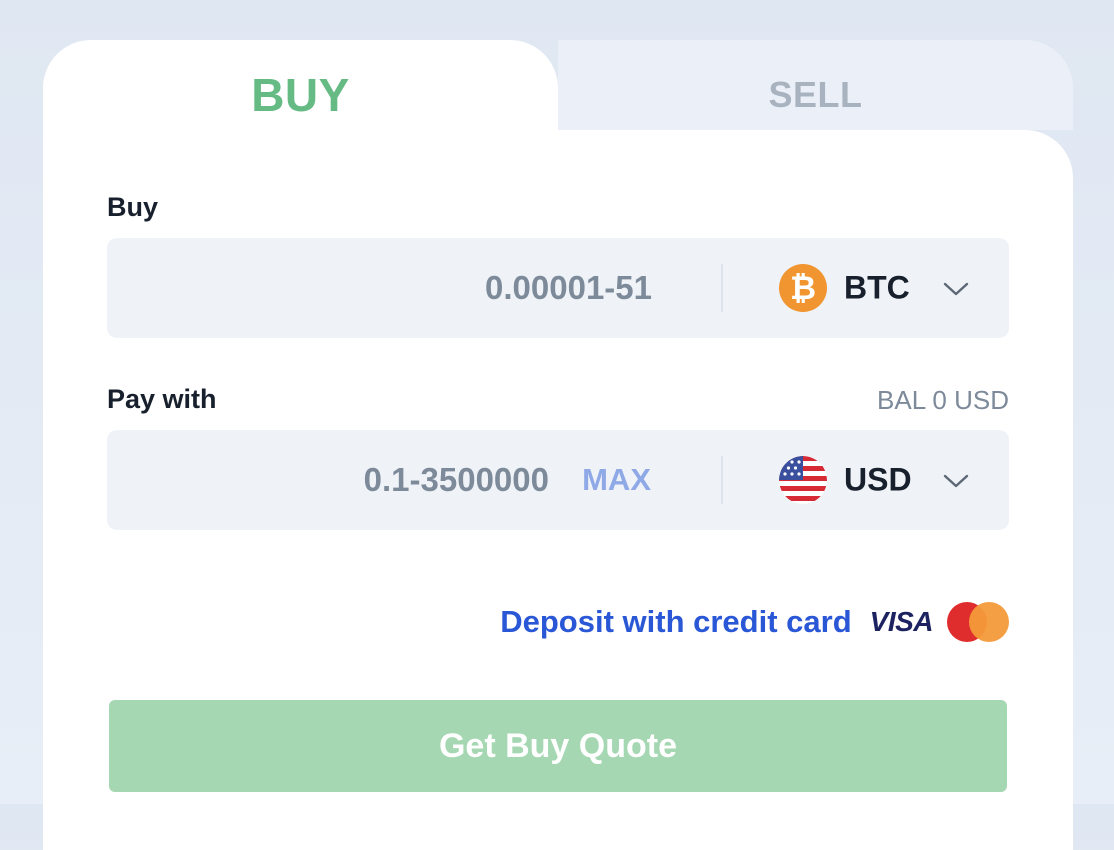  I want to click on buy-amount-box: 0.00001-51 ₿ BTC, so click(558, 288).